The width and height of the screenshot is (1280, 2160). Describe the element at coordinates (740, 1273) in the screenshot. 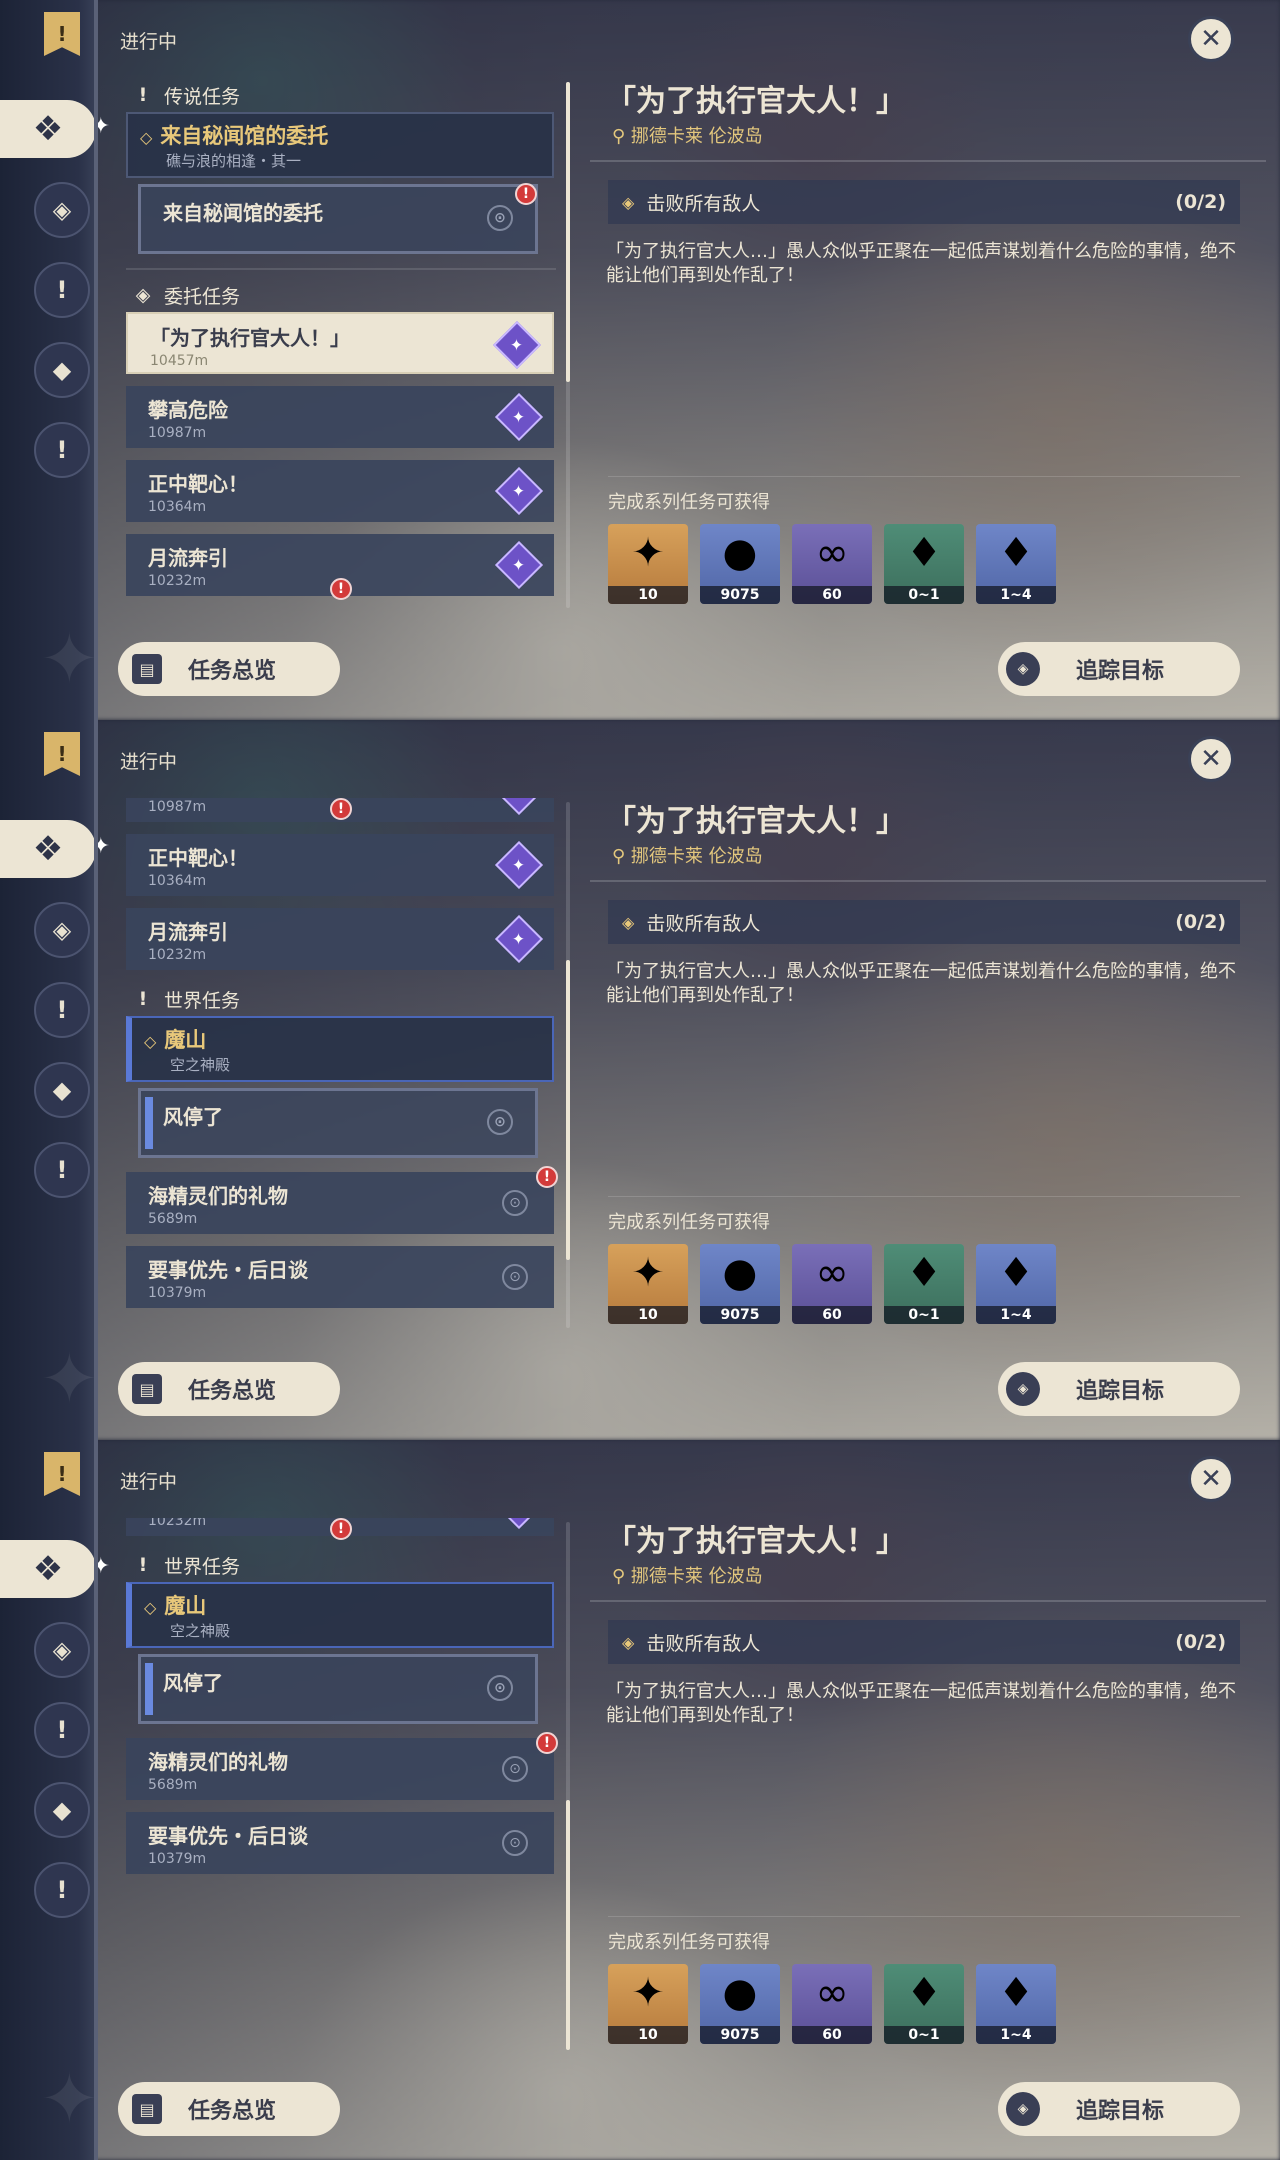

I see `mora-icon: ●` at that location.